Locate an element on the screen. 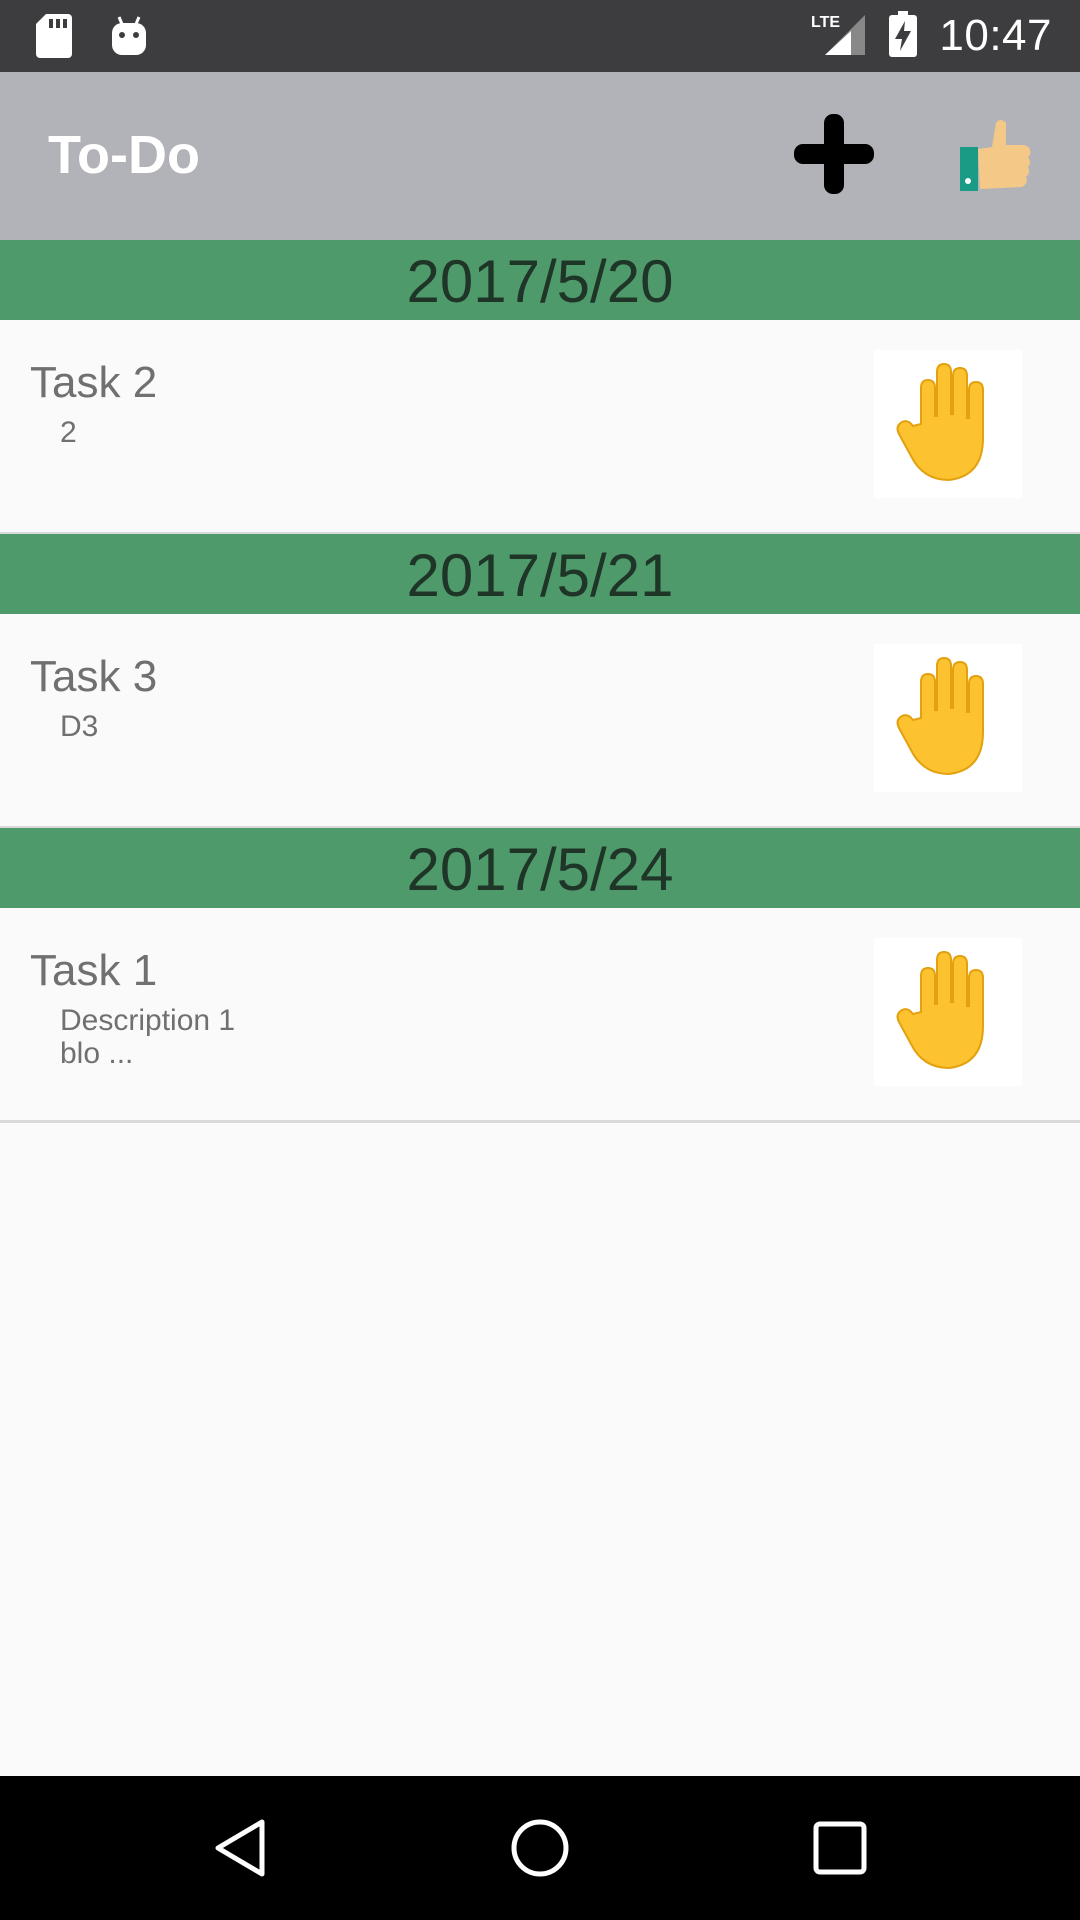 This screenshot has height=1920, width=1080. thumbs-up-icon is located at coordinates (995, 157).